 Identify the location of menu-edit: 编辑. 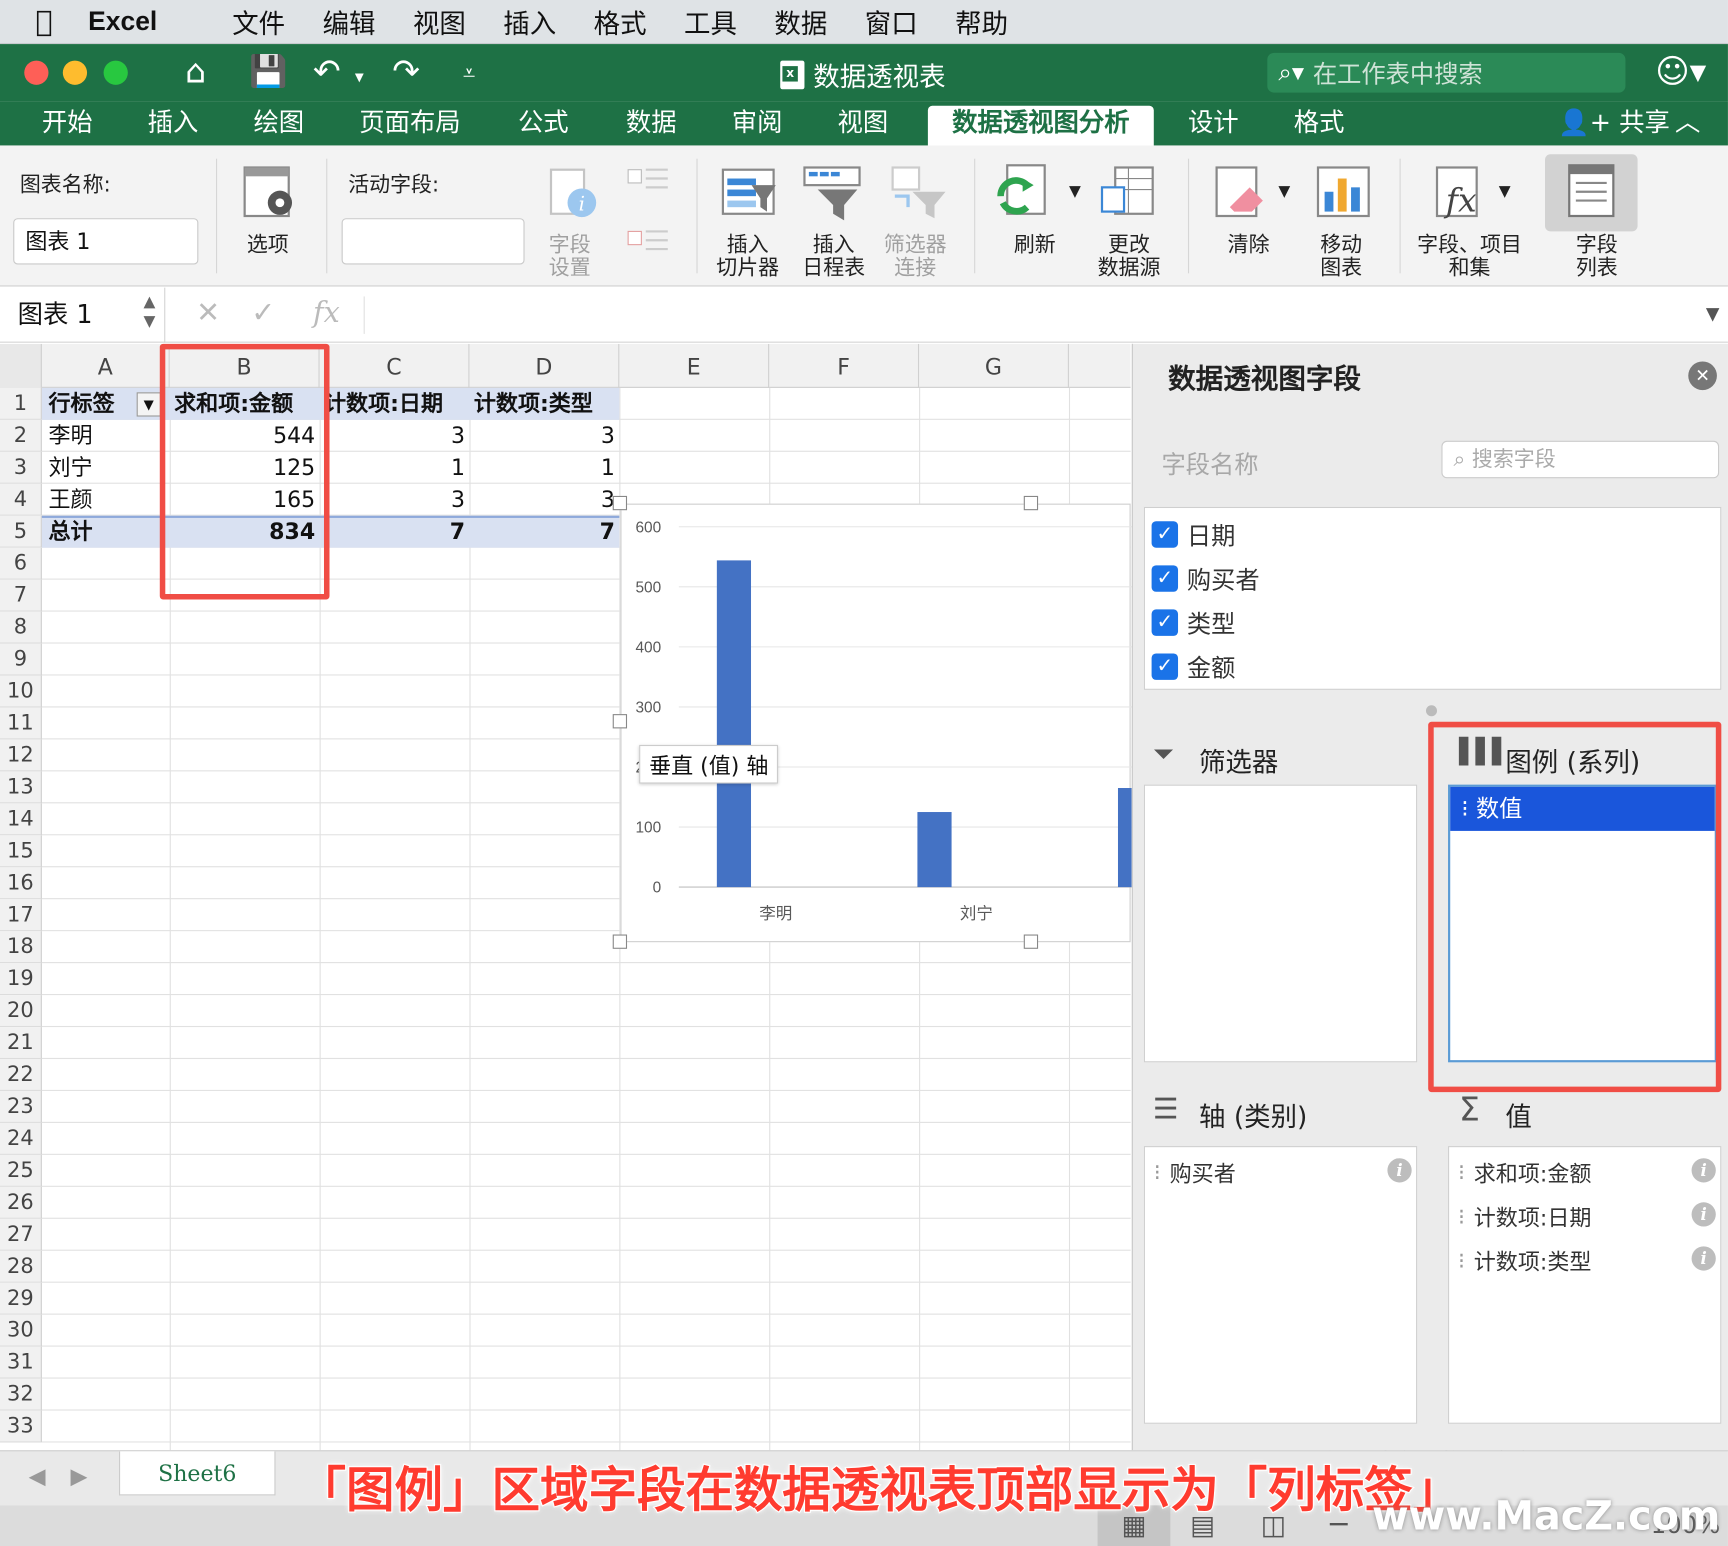
(349, 21).